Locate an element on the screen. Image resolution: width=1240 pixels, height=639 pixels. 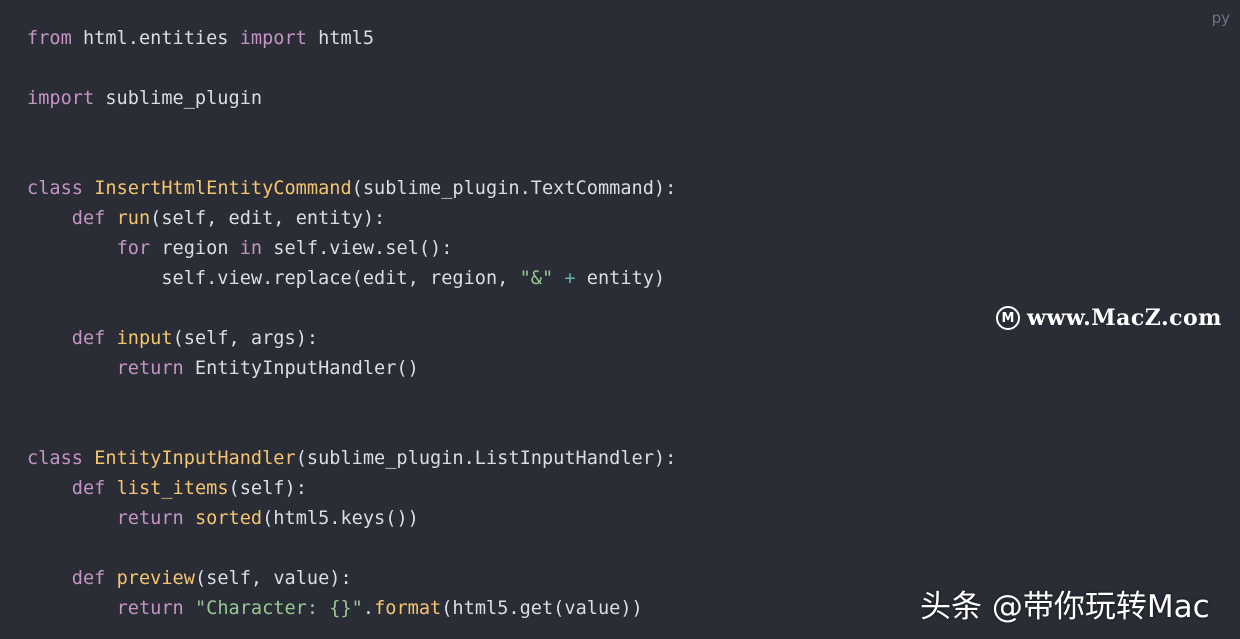
code-token: from is located at coordinates (49, 38).